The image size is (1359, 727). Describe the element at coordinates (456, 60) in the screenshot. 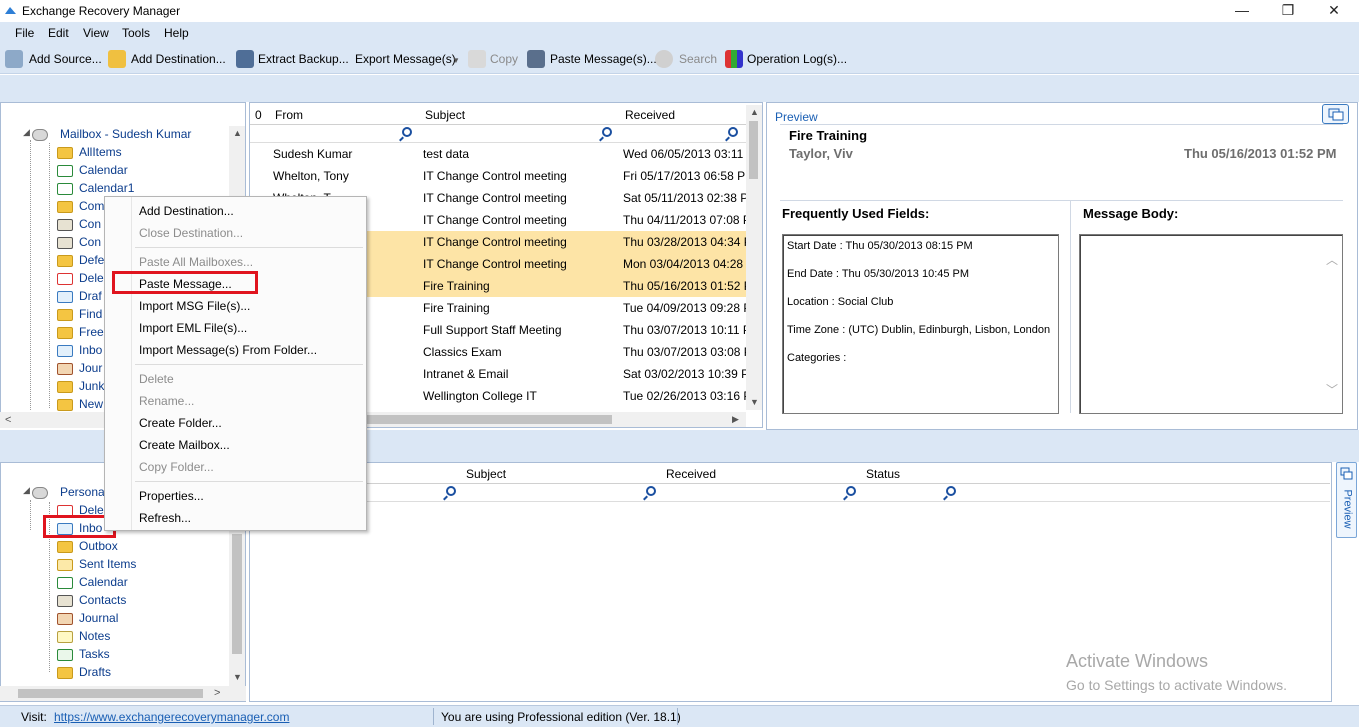

I see `export-dropdown-icon: ▼` at that location.